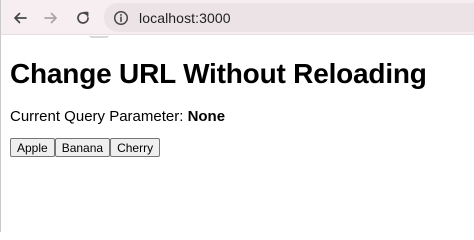 Image resolution: width=474 pixels, height=240 pixels. I want to click on forward-button, so click(51, 18).